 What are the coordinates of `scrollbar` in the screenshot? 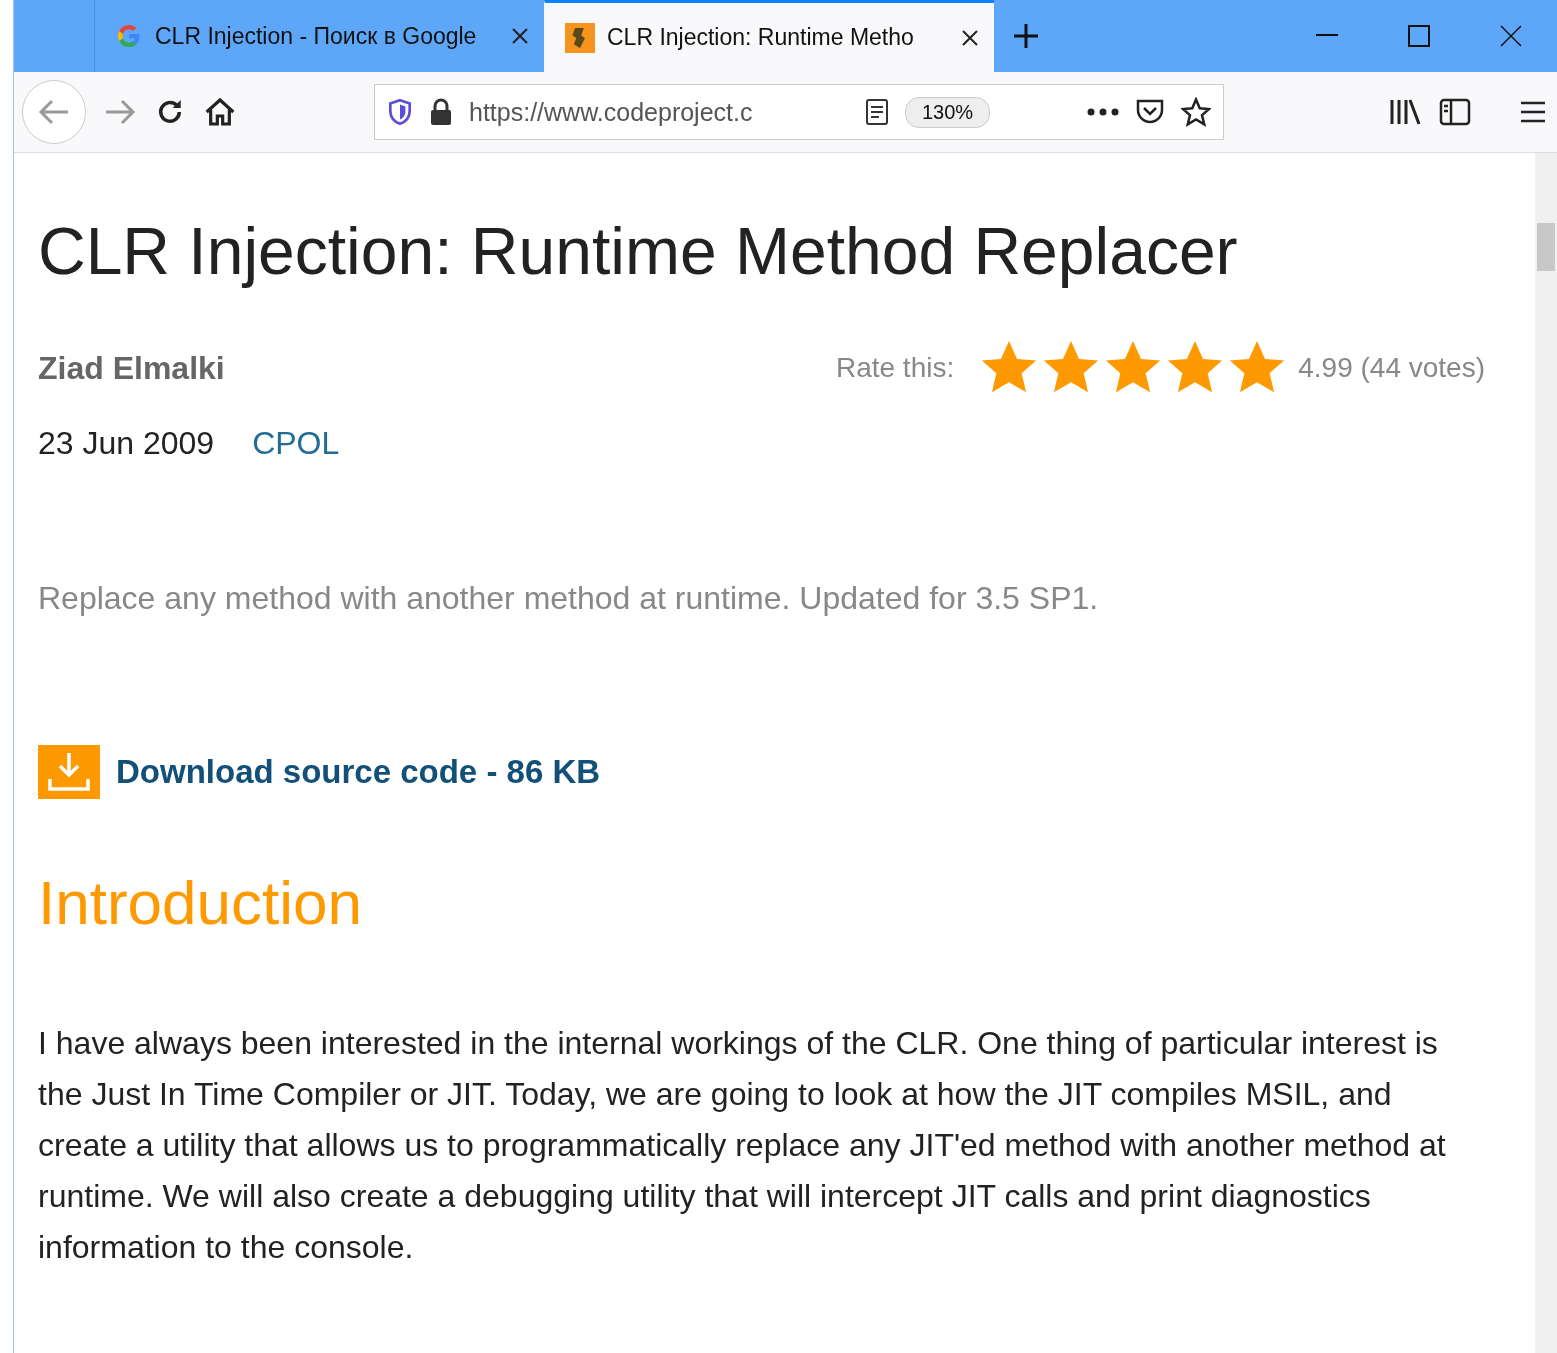 It's located at (1546, 753).